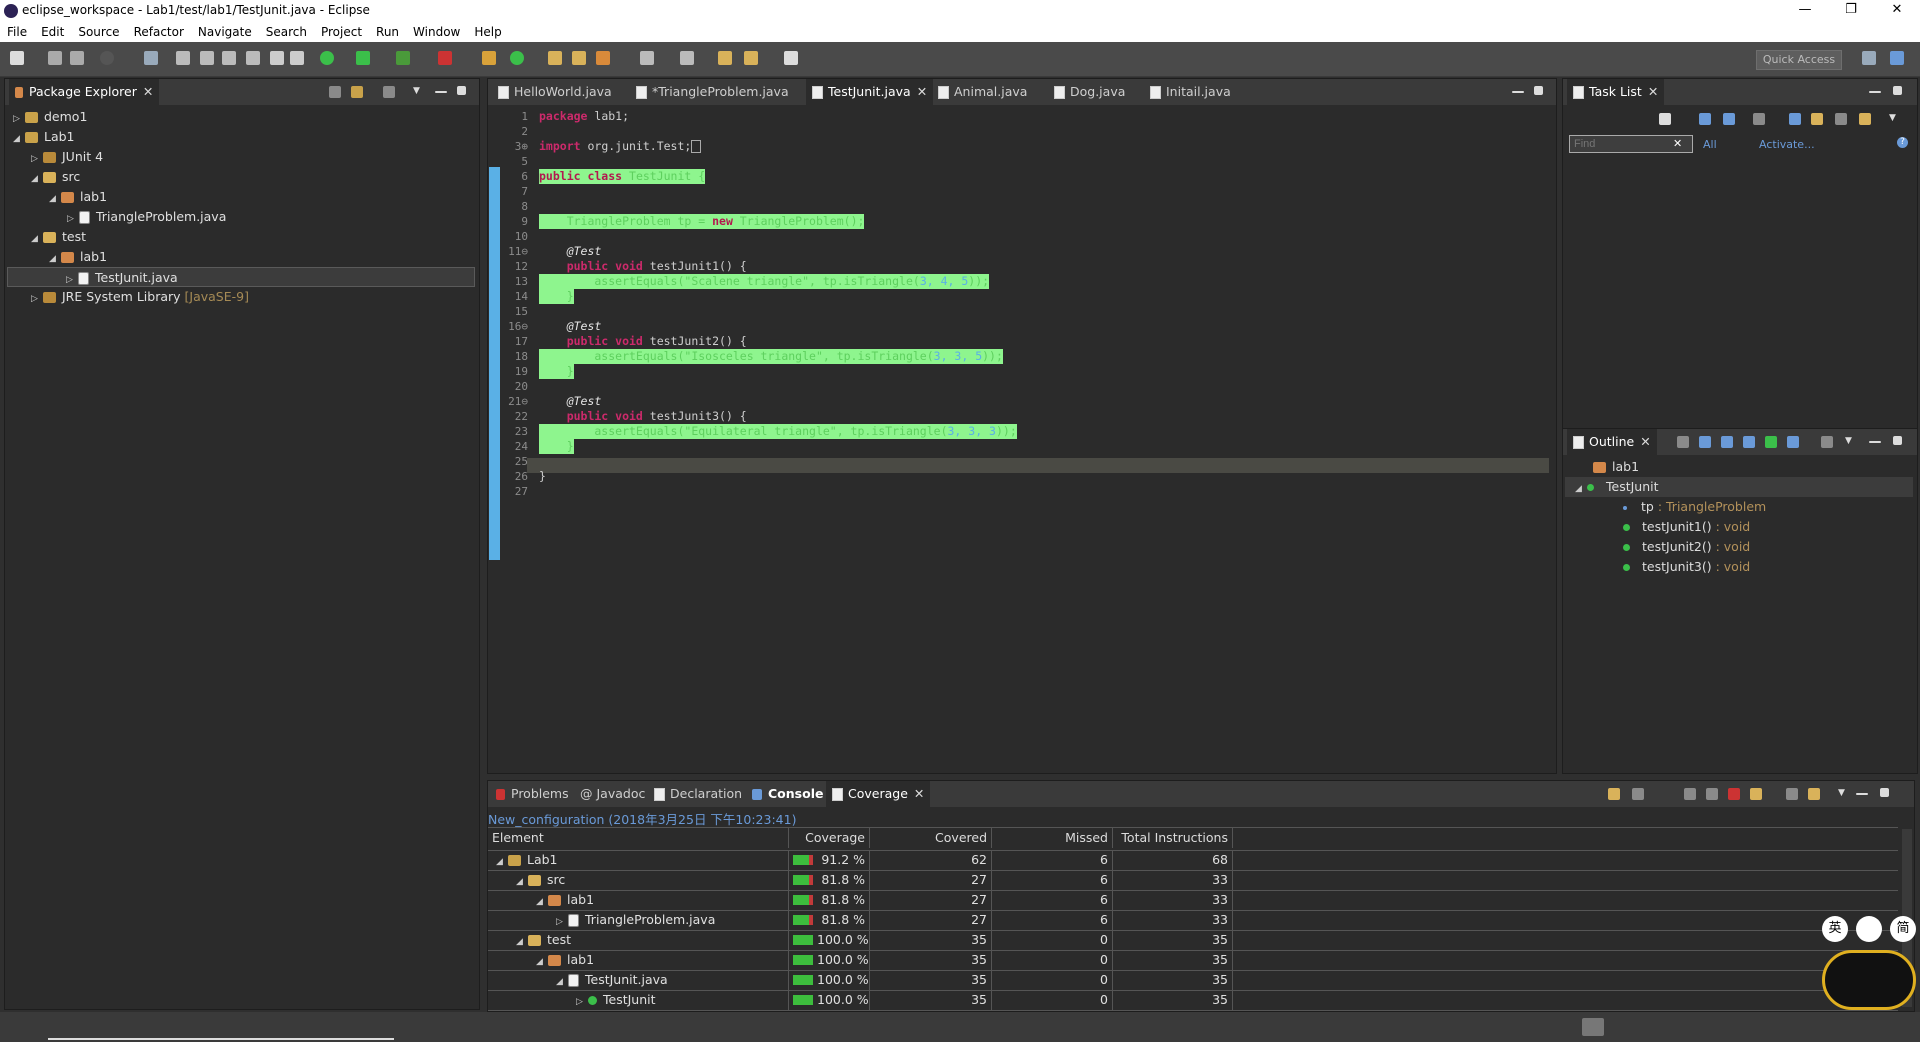 This screenshot has width=1920, height=1042. I want to click on mark-occurrences-icon, so click(183, 58).